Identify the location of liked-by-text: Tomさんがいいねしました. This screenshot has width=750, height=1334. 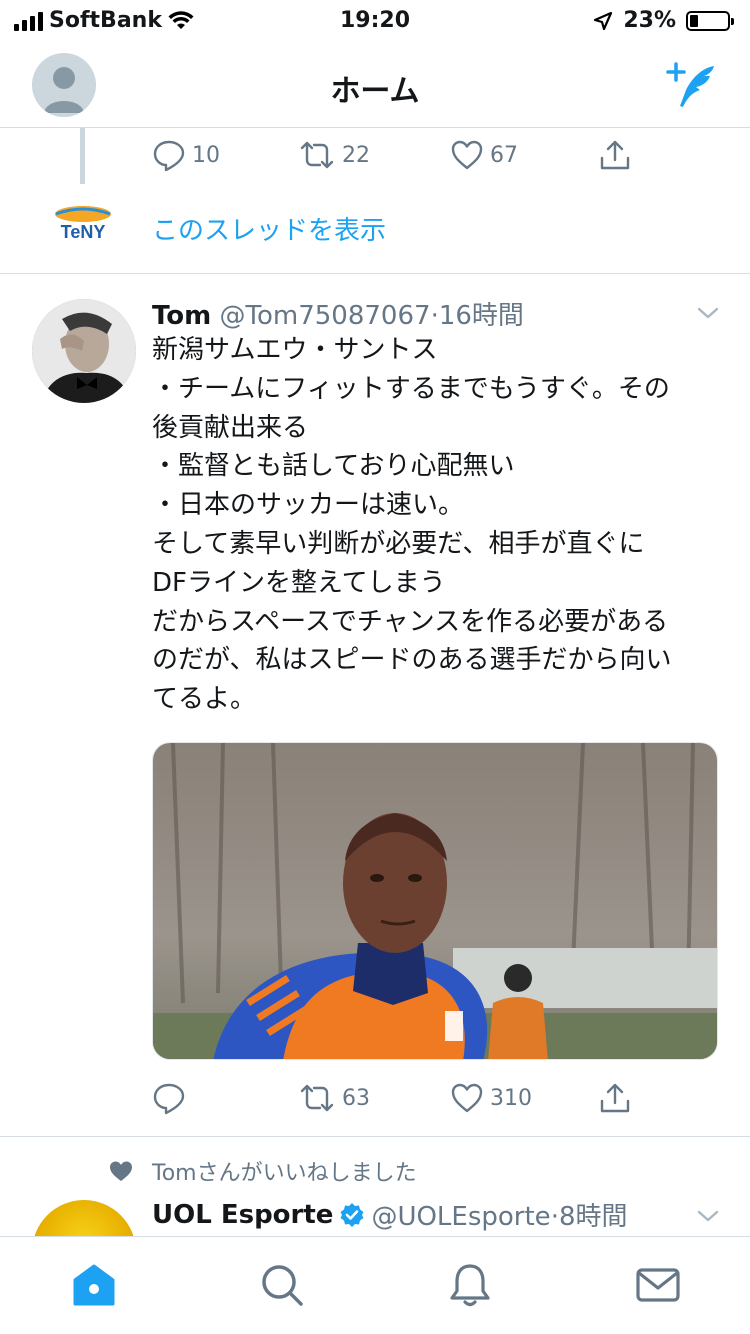
(284, 1173).